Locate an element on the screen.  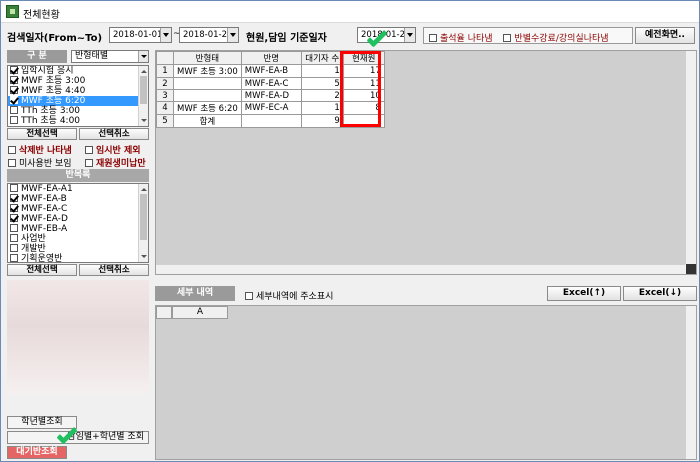
row-number-cell: 4 is located at coordinates (165, 108).